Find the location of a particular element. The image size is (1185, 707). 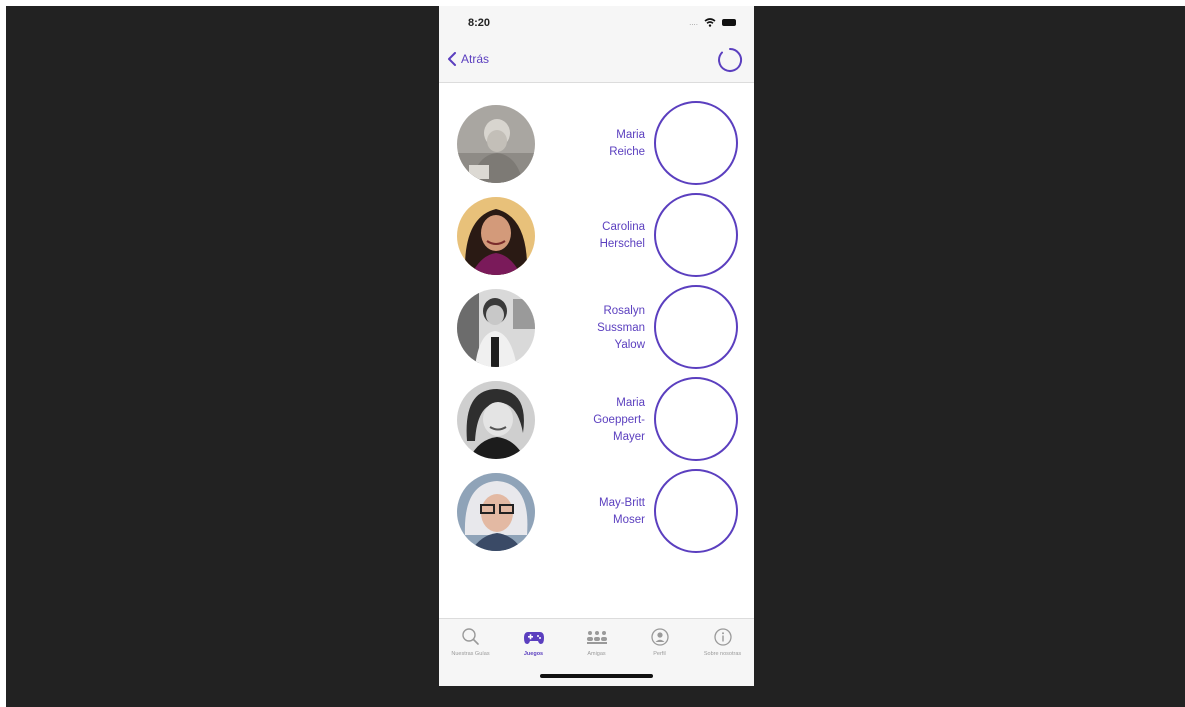

list-item: Maria Reiche is located at coordinates (596, 147).